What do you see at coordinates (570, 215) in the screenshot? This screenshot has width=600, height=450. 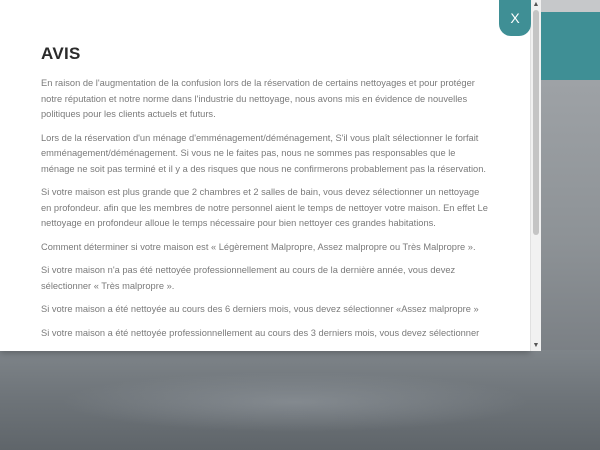 I see `background-wall` at bounding box center [570, 215].